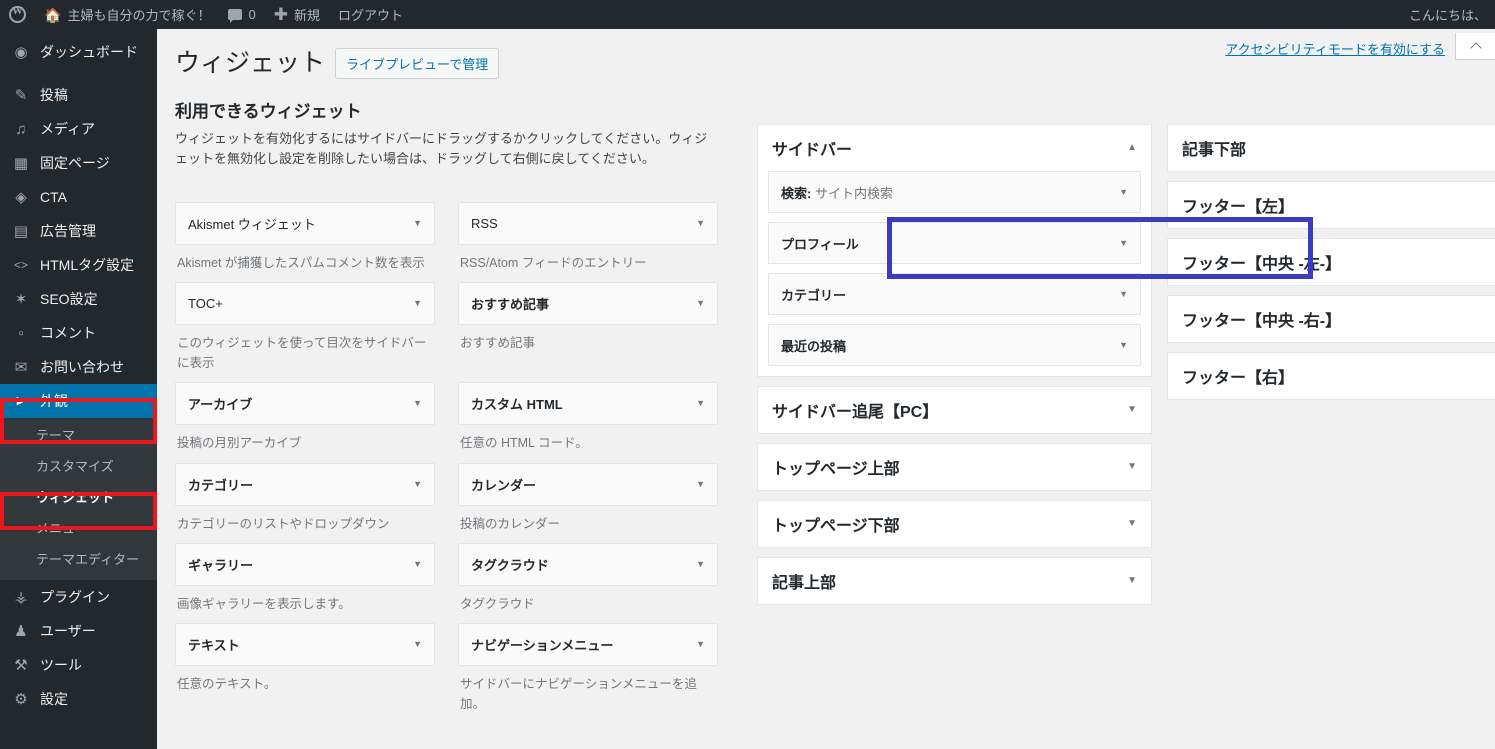 The image size is (1495, 749). What do you see at coordinates (68, 631) in the screenshot?
I see `sidebar-item-label: ユーザー` at bounding box center [68, 631].